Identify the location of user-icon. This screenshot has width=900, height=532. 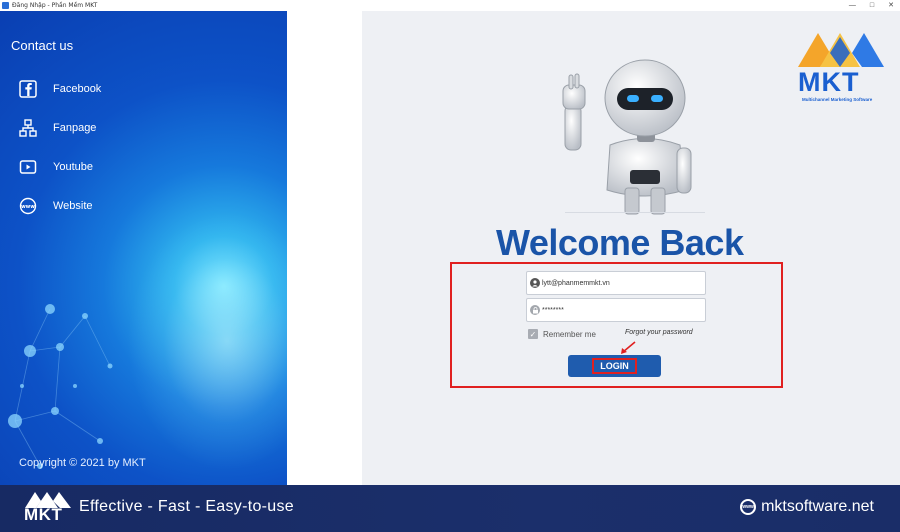
(535, 283).